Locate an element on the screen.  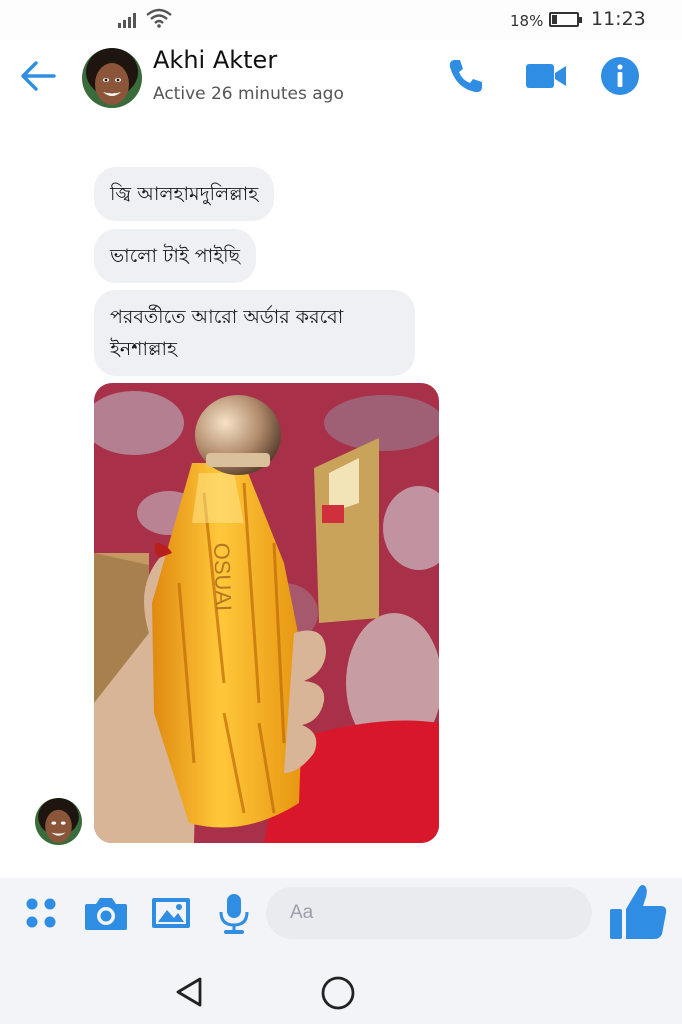
bottle-label: OSUAI is located at coordinates (222, 576).